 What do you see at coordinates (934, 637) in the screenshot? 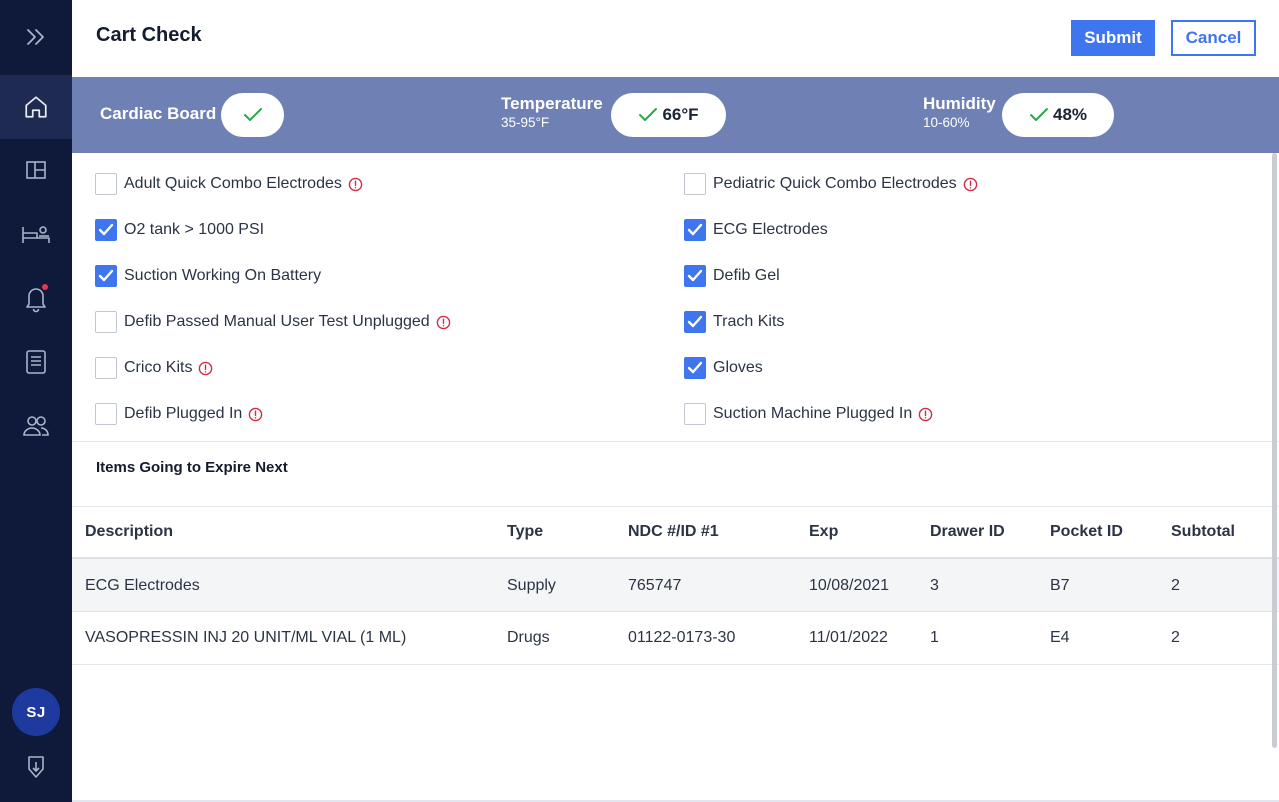
I see `cell-drawer-id: 1` at bounding box center [934, 637].